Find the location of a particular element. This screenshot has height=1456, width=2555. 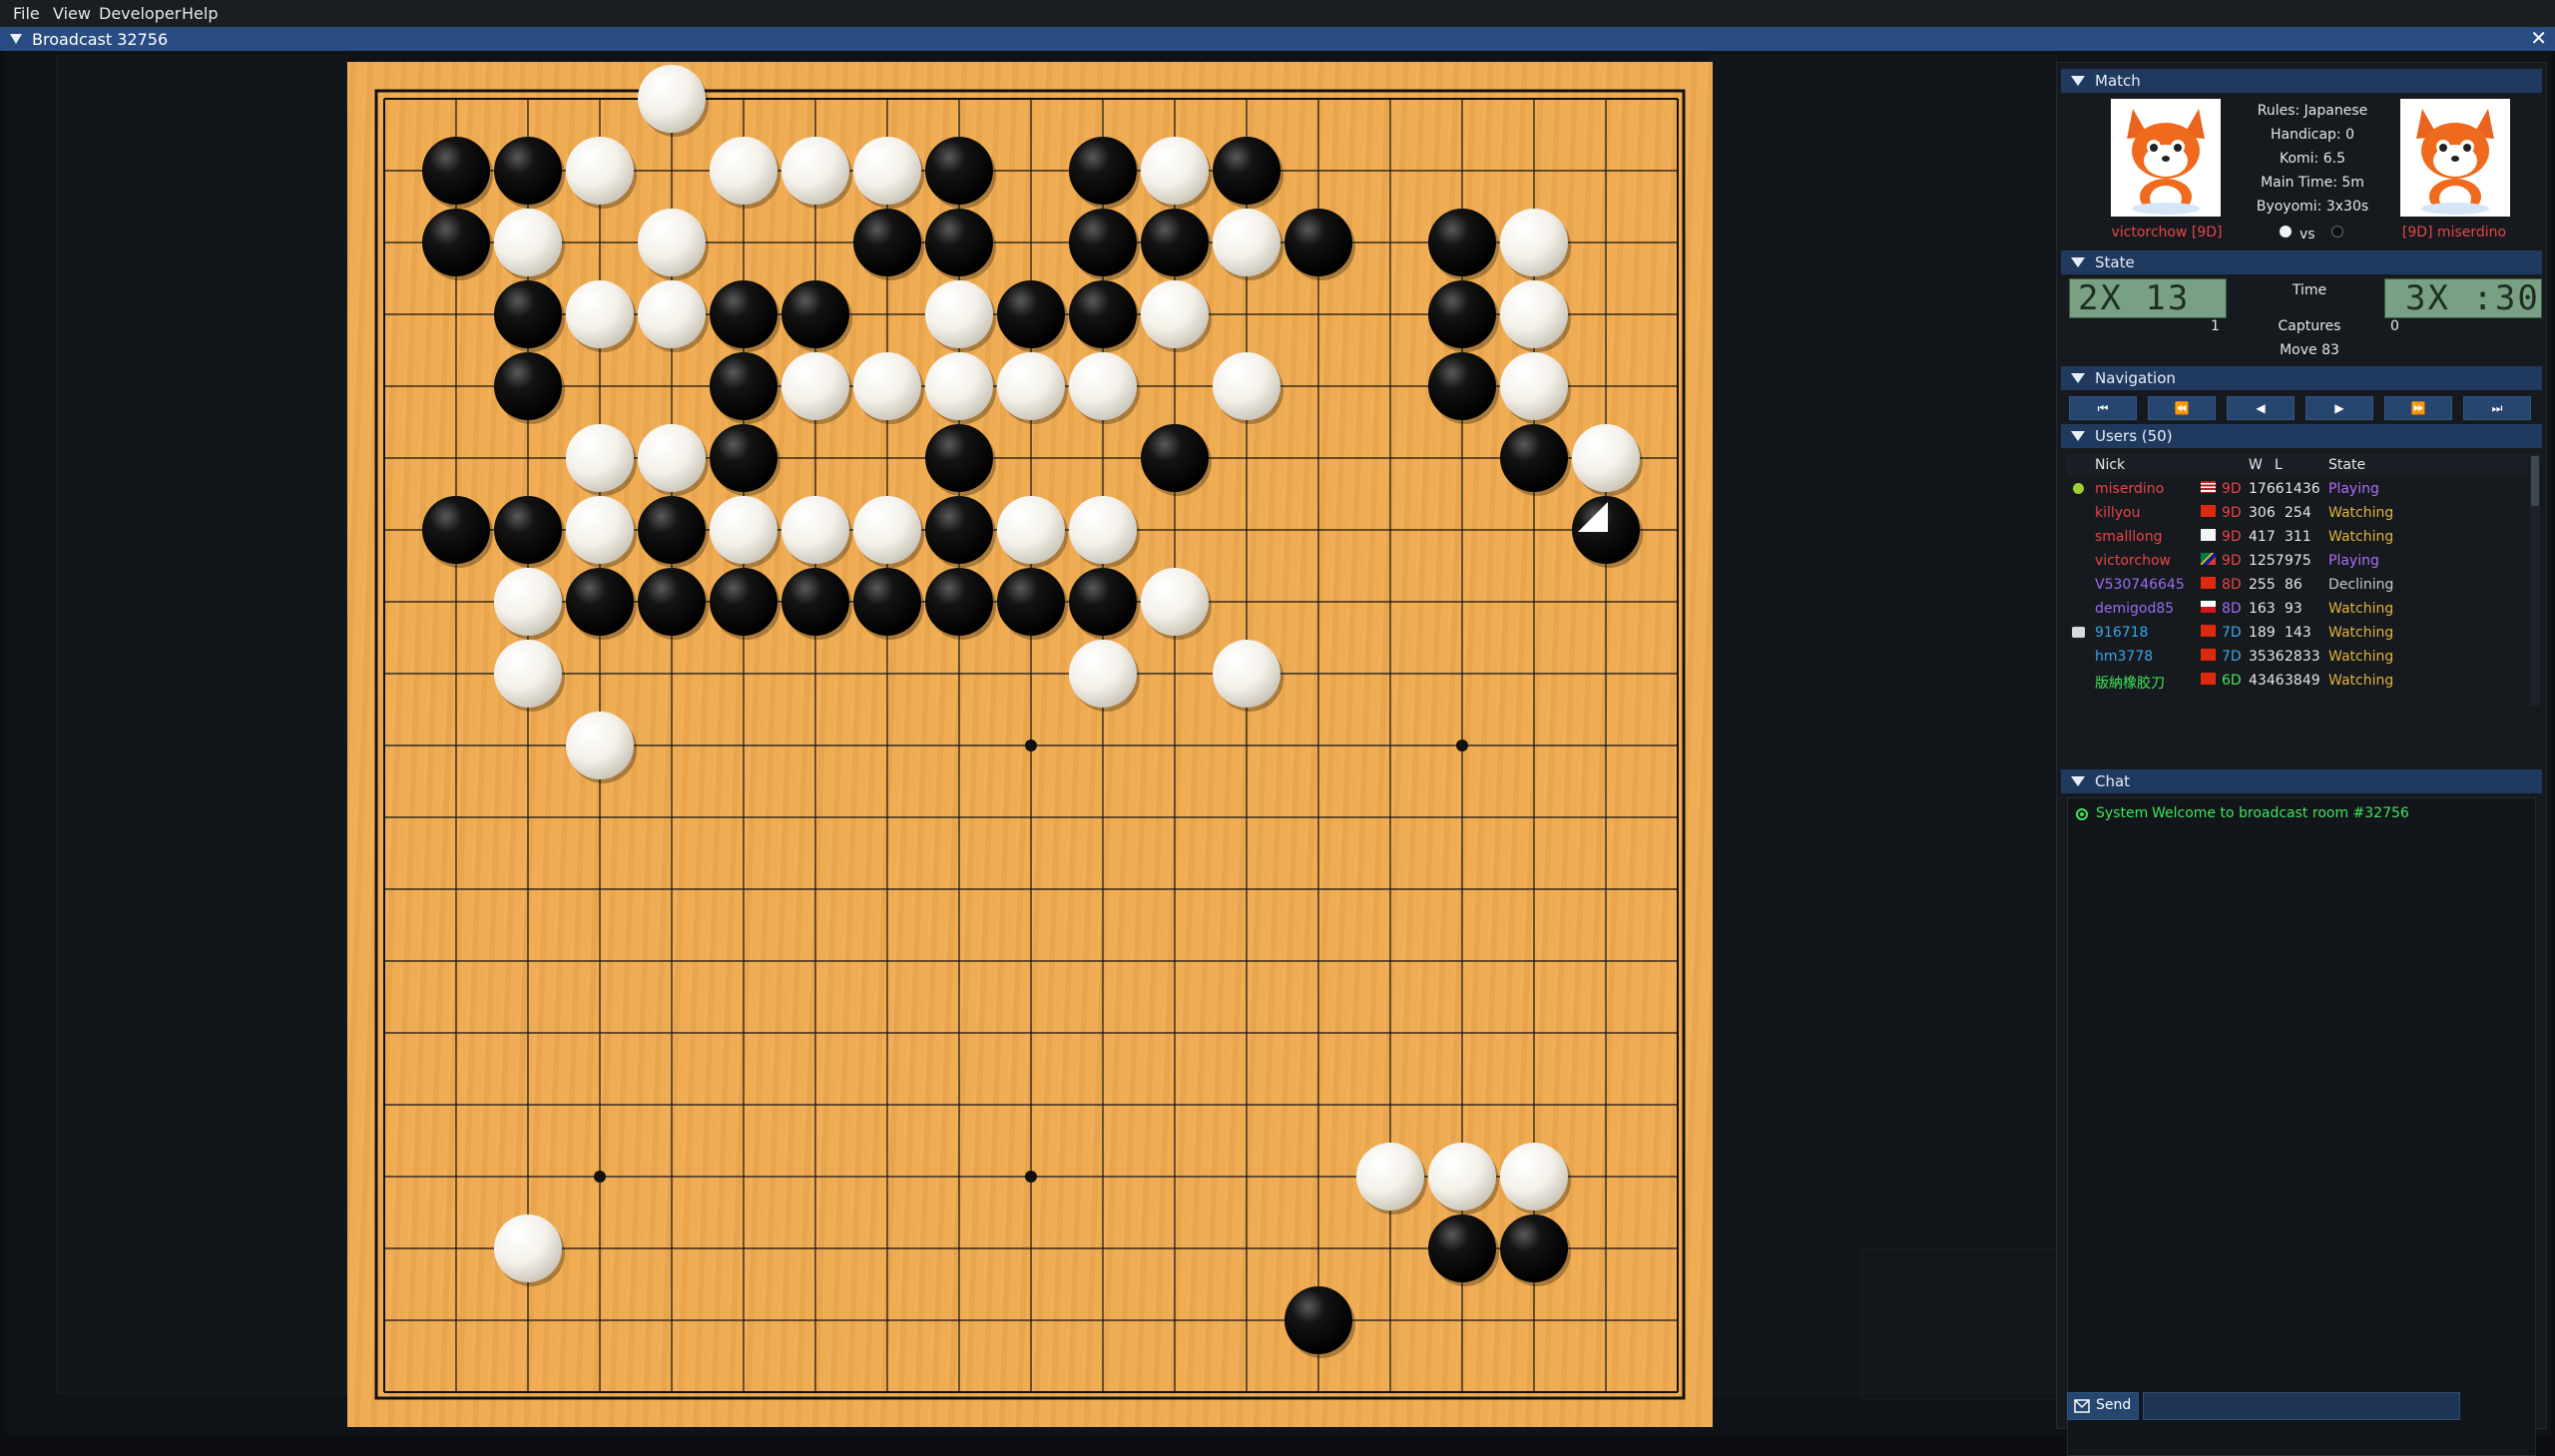

vs-text: vs is located at coordinates (2307, 235).